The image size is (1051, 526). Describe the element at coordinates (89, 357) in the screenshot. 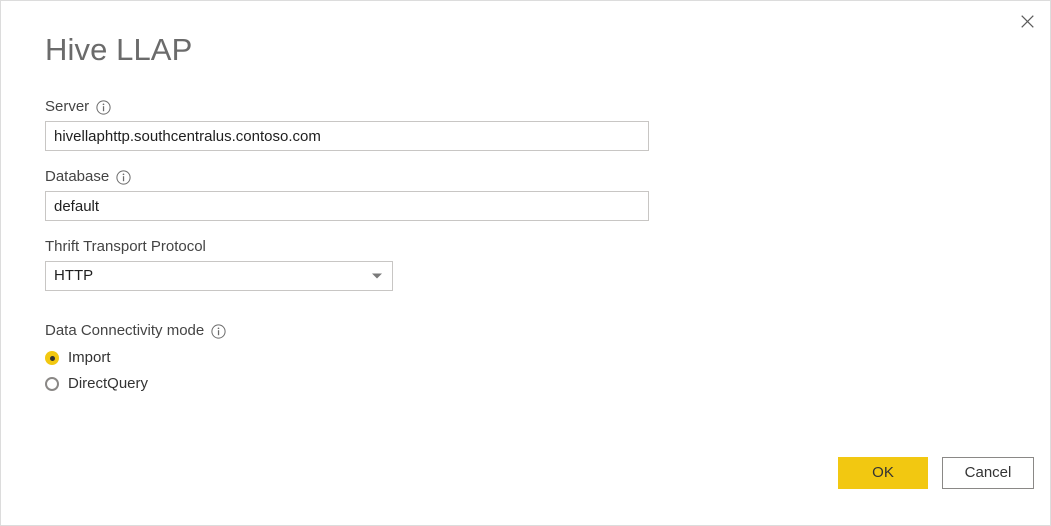

I see `radio-import-label: Import` at that location.